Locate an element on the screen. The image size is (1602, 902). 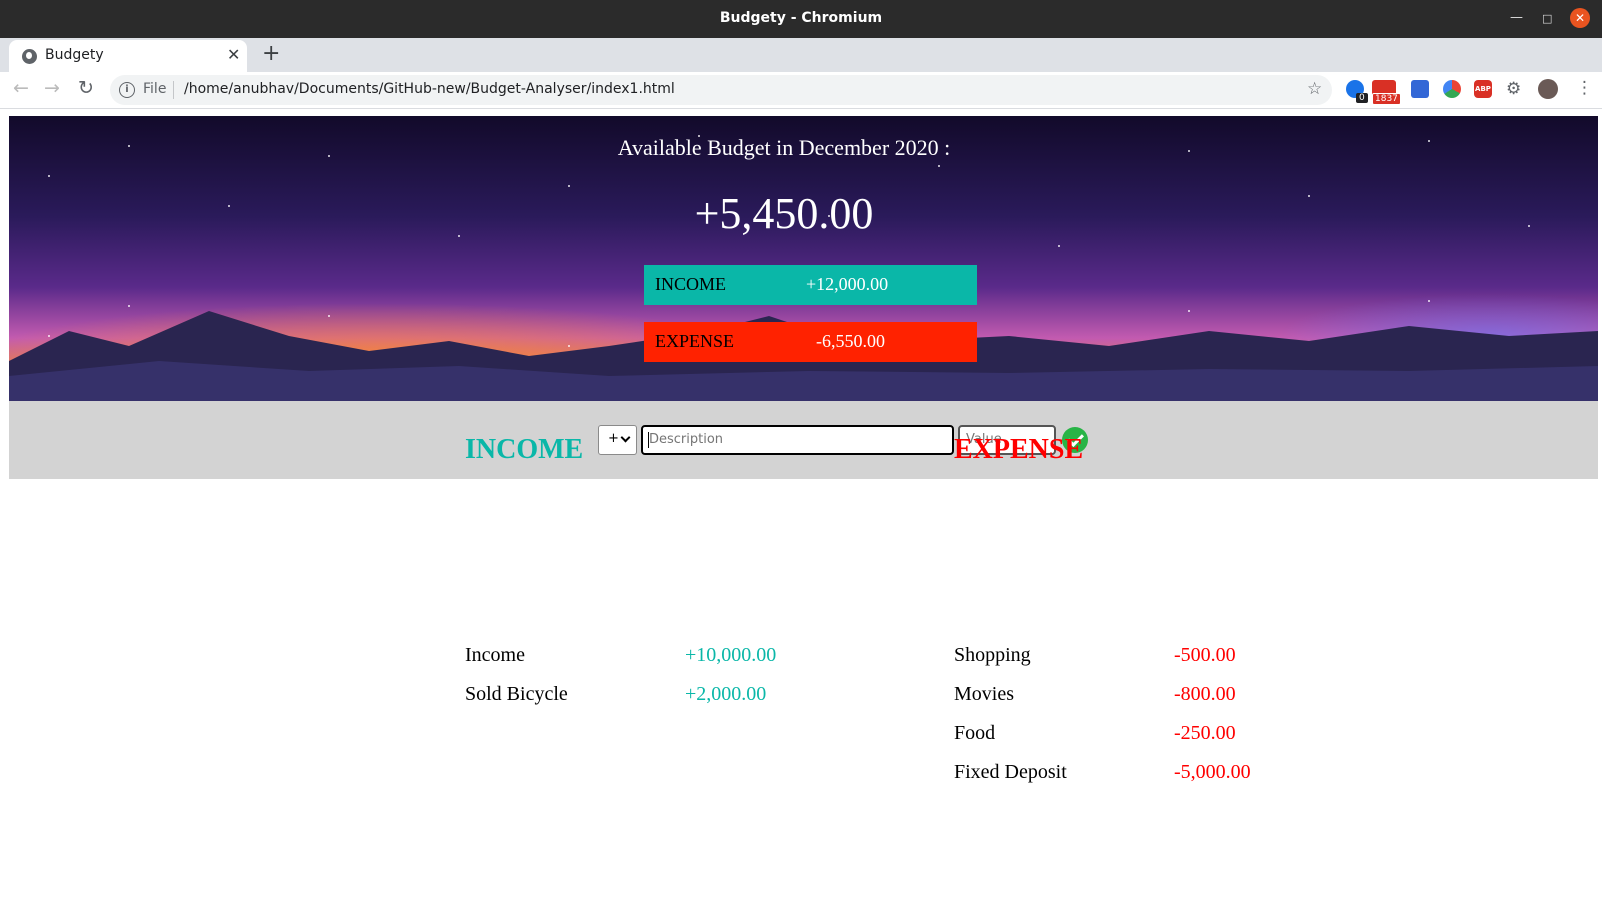
add-entry-bar: + Description Value is located at coordinates (803, 440).